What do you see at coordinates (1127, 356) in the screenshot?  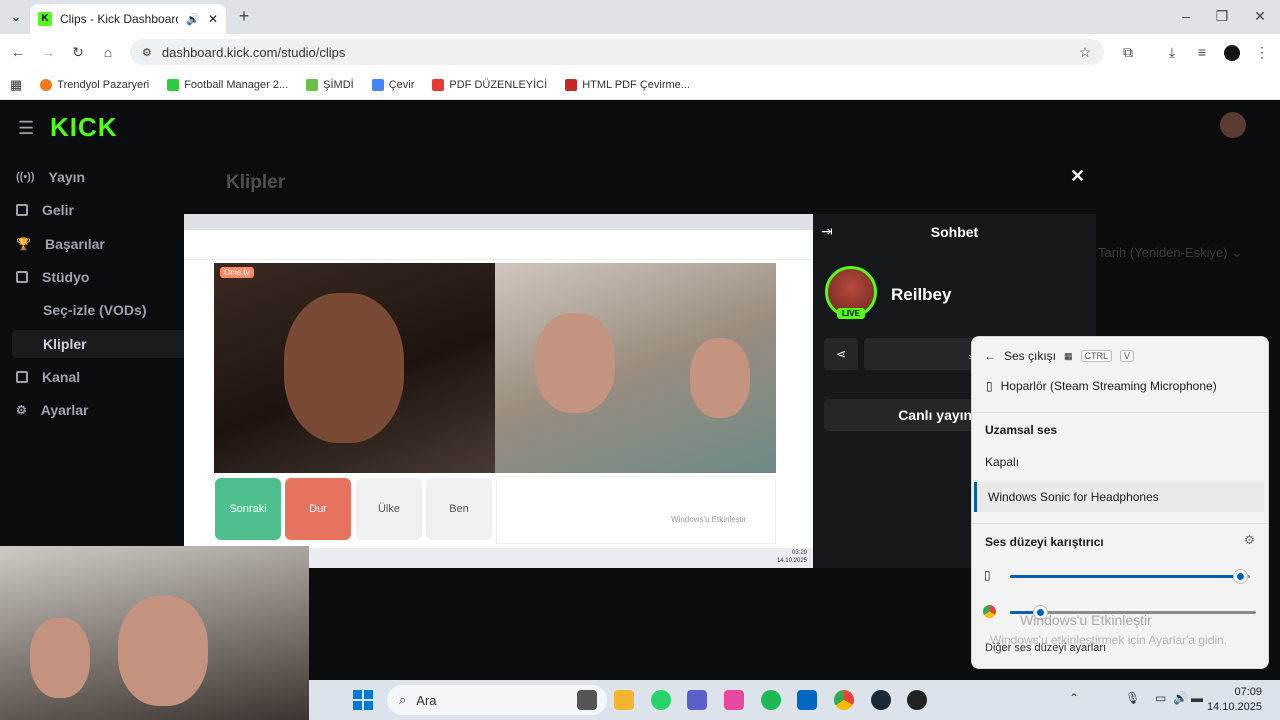 I see `kbd-v: V` at bounding box center [1127, 356].